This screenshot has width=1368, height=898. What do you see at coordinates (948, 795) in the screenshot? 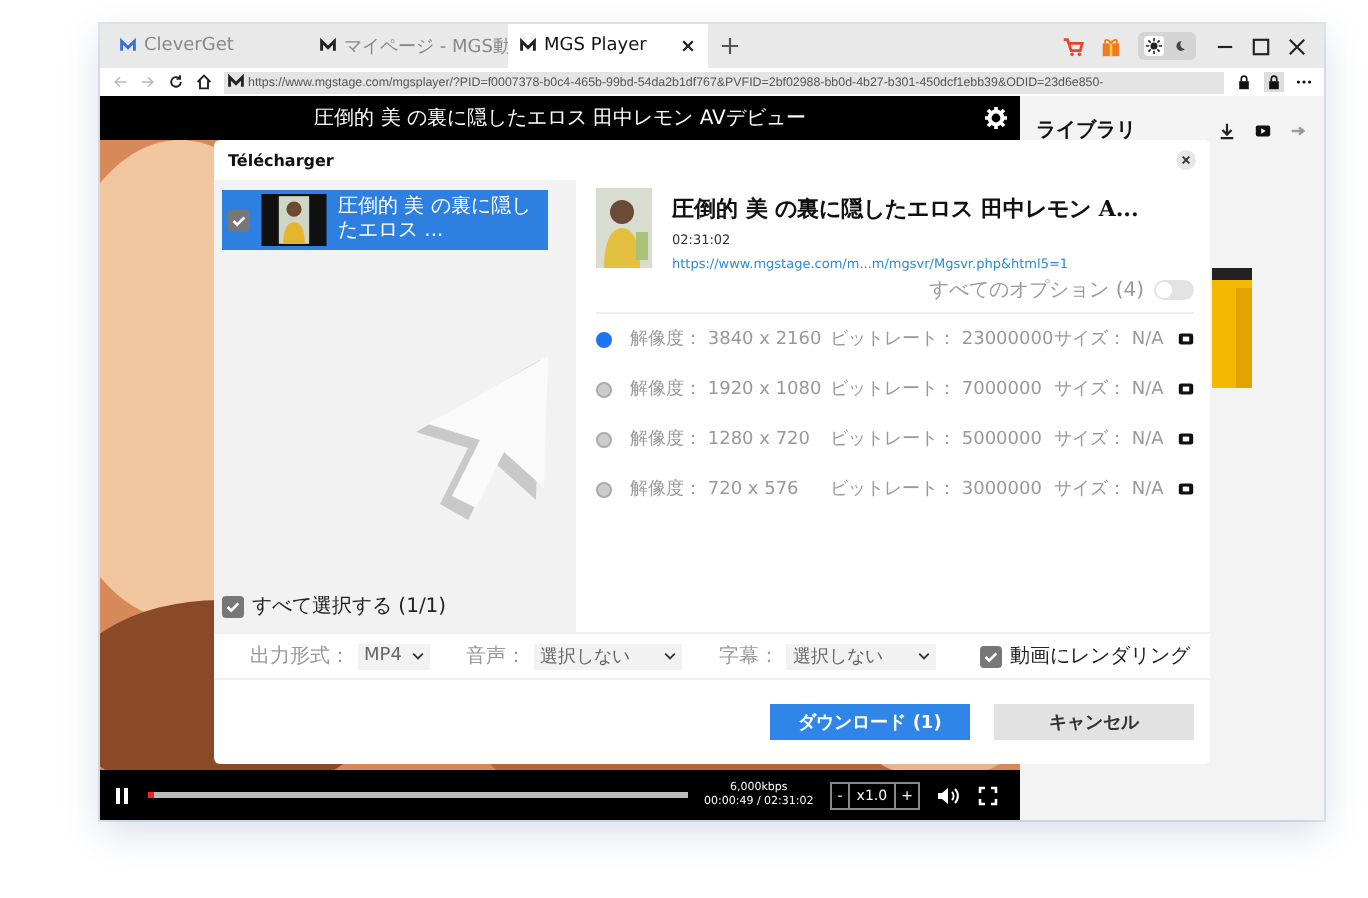
I see `volume-icon` at bounding box center [948, 795].